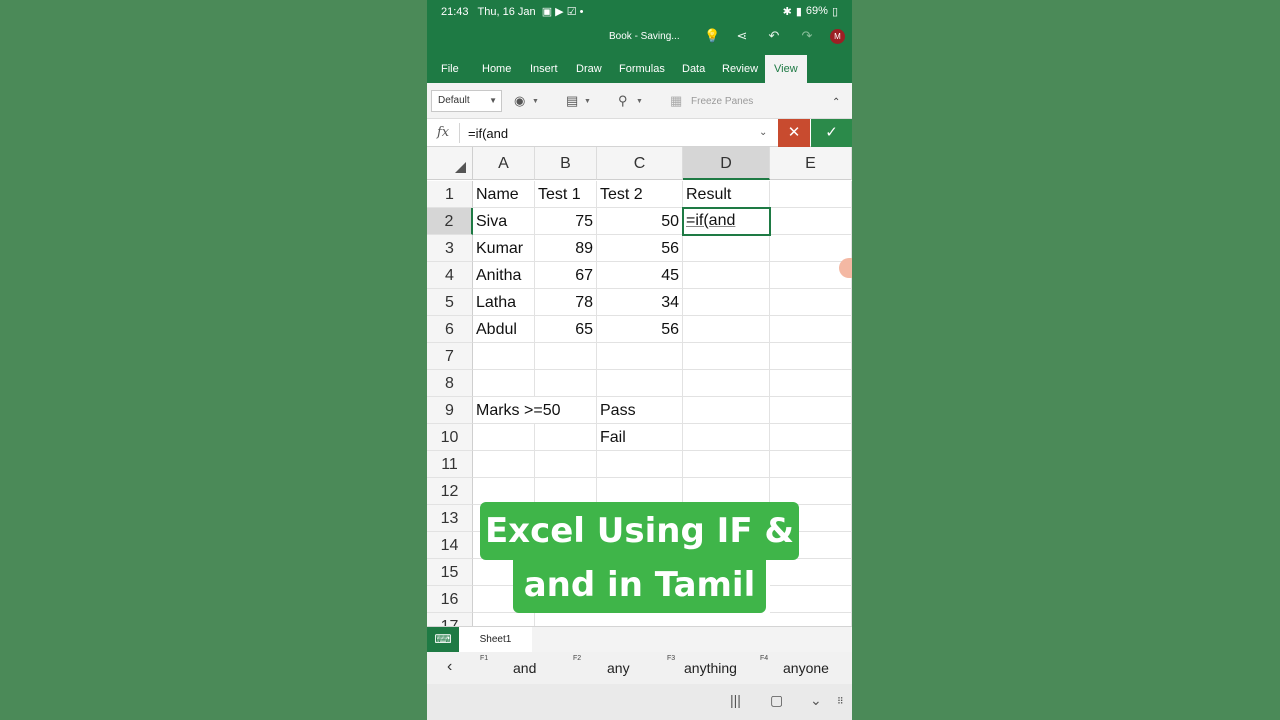 The height and width of the screenshot is (720, 1280). I want to click on cell-c11, so click(640, 464).